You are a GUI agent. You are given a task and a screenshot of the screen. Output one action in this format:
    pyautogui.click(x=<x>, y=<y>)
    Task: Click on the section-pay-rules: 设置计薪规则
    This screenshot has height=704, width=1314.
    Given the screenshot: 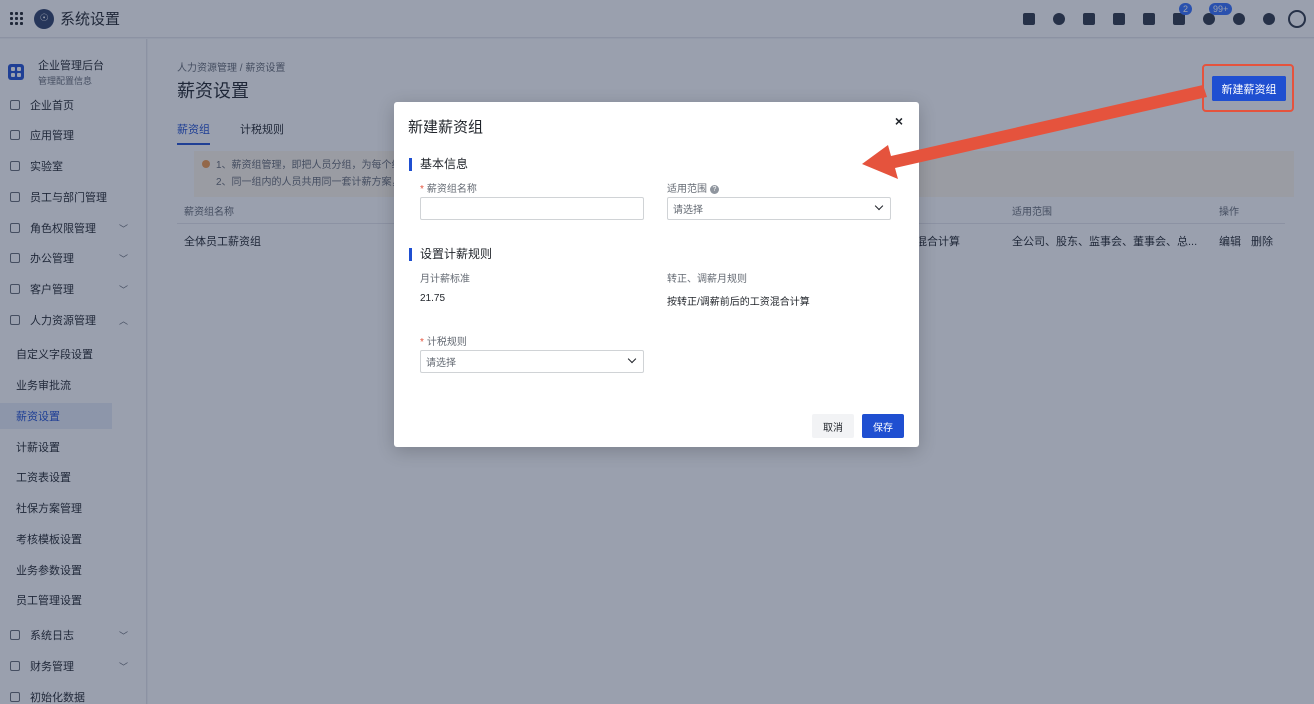 What is the action you would take?
    pyautogui.click(x=450, y=254)
    